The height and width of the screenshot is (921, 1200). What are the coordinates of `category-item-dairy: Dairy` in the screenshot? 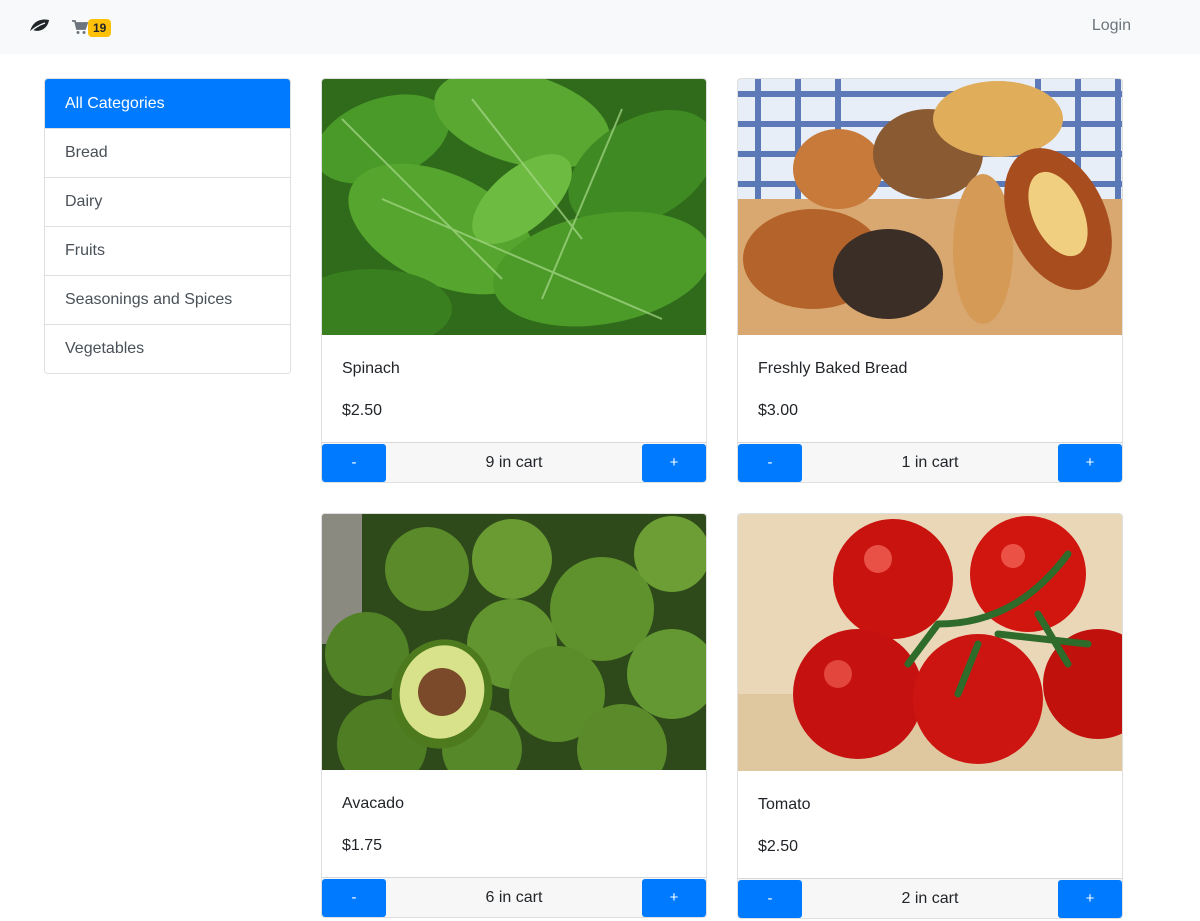 It's located at (167, 201).